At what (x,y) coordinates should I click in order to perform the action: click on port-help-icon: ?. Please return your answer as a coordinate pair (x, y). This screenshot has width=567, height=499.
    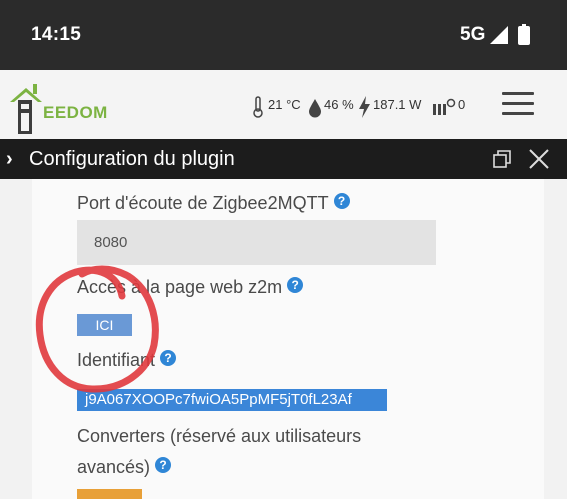
    Looking at the image, I should click on (341, 201).